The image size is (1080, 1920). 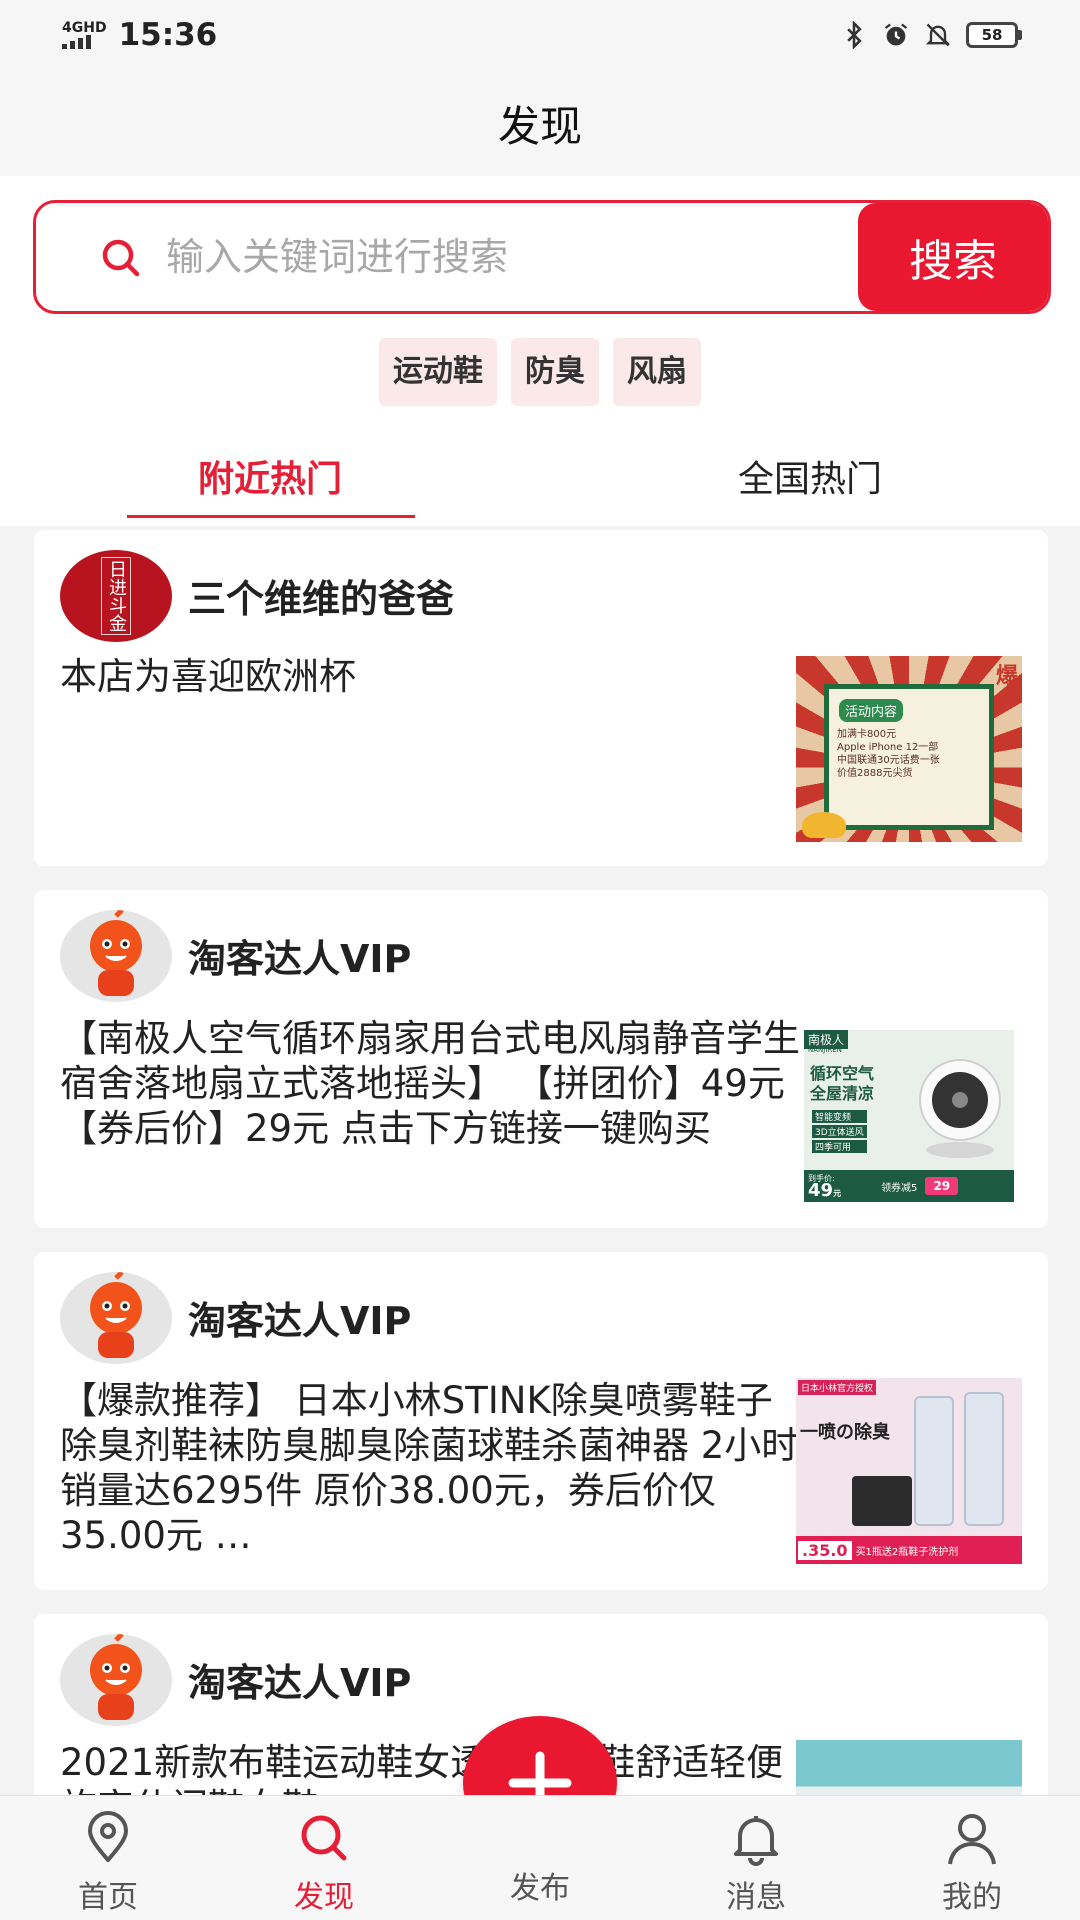 What do you see at coordinates (909, 1767) in the screenshot?
I see `shoe-product-image` at bounding box center [909, 1767].